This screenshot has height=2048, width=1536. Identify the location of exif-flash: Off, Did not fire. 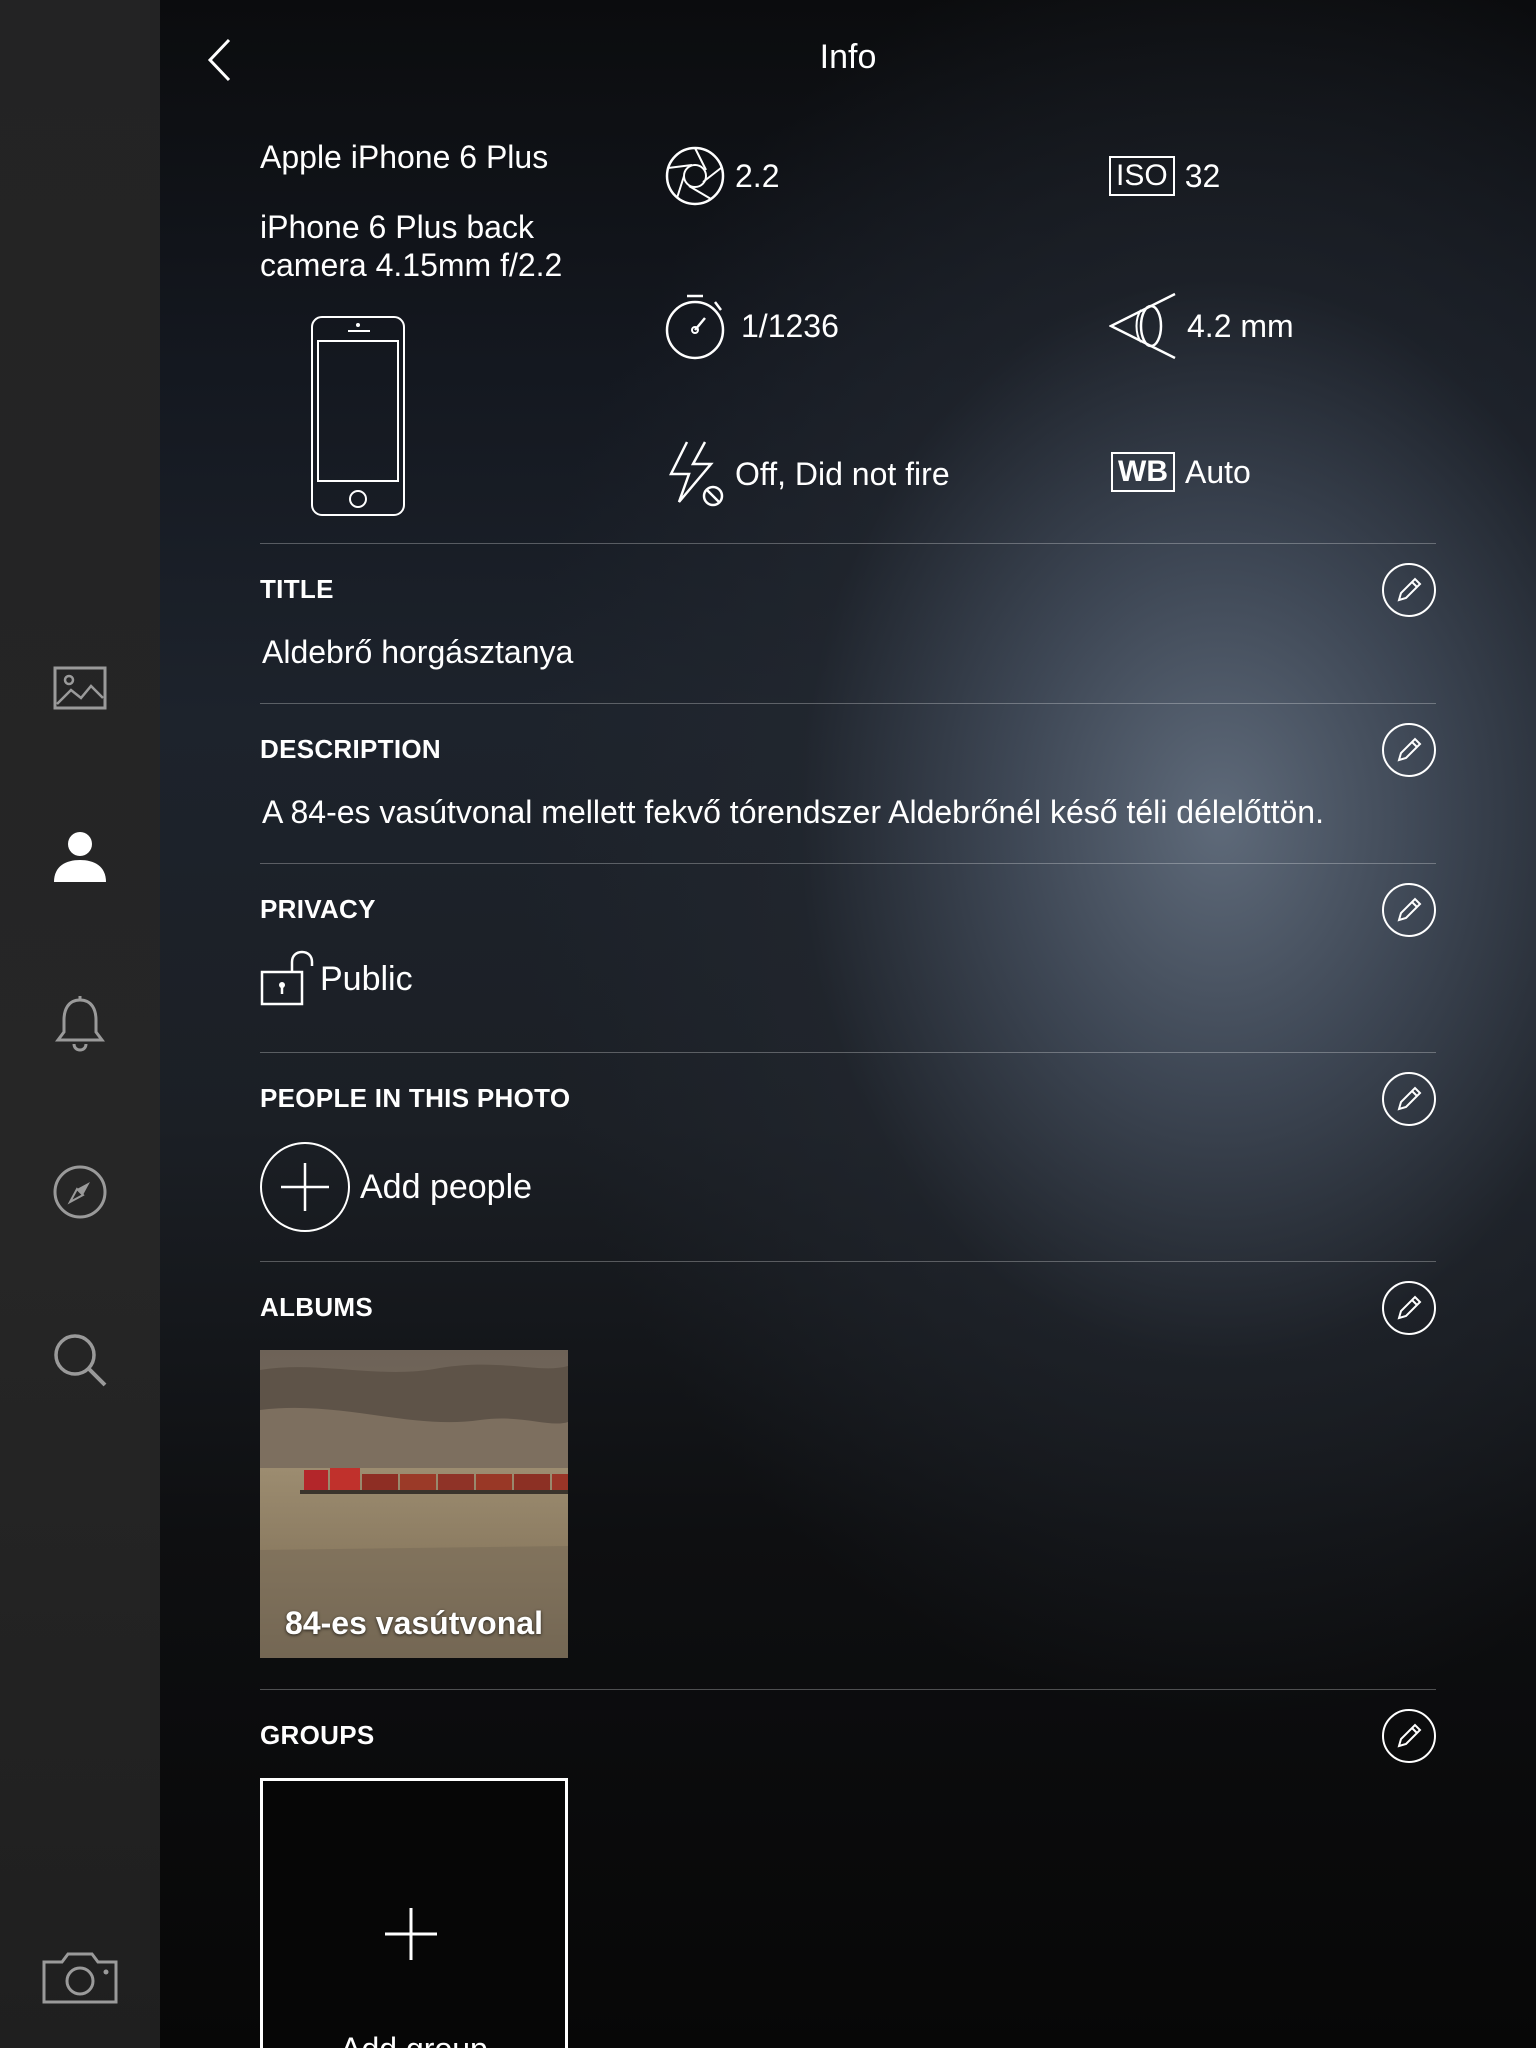
(807, 474).